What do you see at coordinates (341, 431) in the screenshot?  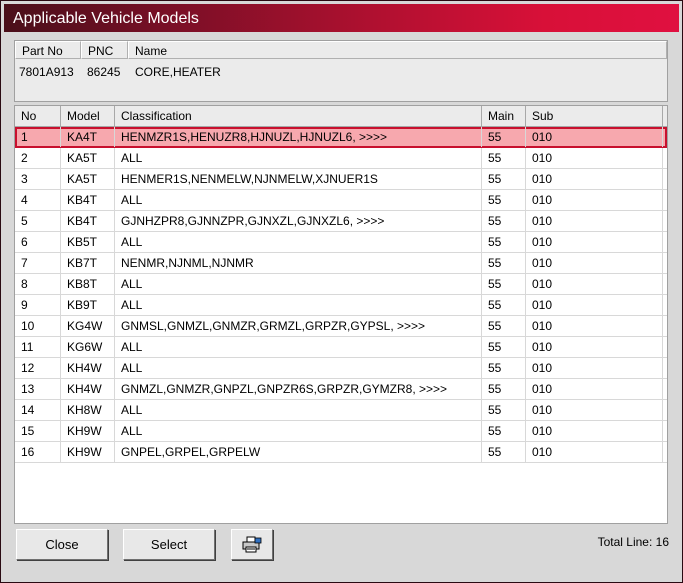 I see `table-row: 15 KH9W ALL 55 010` at bounding box center [341, 431].